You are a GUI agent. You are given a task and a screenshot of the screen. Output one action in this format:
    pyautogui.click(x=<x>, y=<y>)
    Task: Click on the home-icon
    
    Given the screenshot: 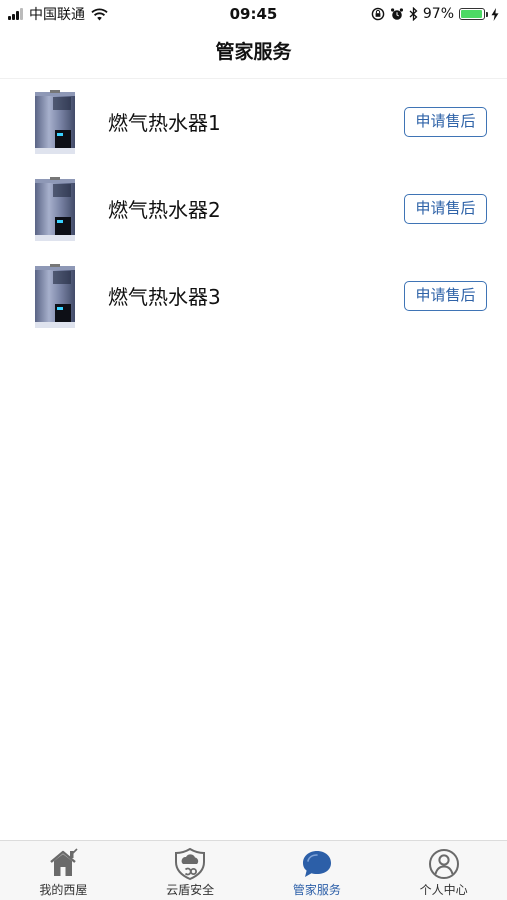 What is the action you would take?
    pyautogui.click(x=64, y=862)
    